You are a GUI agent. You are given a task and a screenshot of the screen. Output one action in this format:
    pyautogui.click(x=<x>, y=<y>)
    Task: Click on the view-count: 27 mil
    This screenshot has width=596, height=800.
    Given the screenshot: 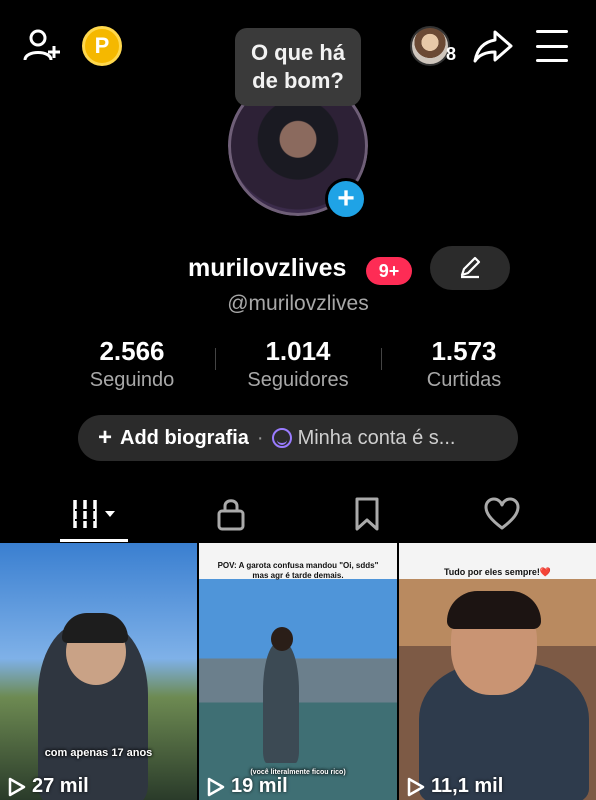 What is the action you would take?
    pyautogui.click(x=48, y=786)
    